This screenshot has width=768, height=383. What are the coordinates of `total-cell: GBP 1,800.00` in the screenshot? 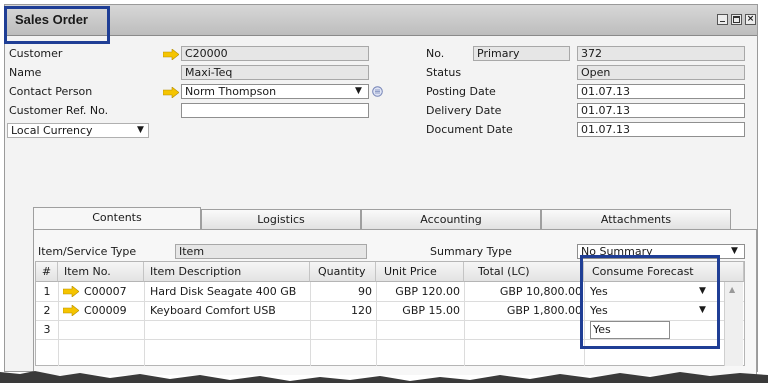 It's located at (523, 310).